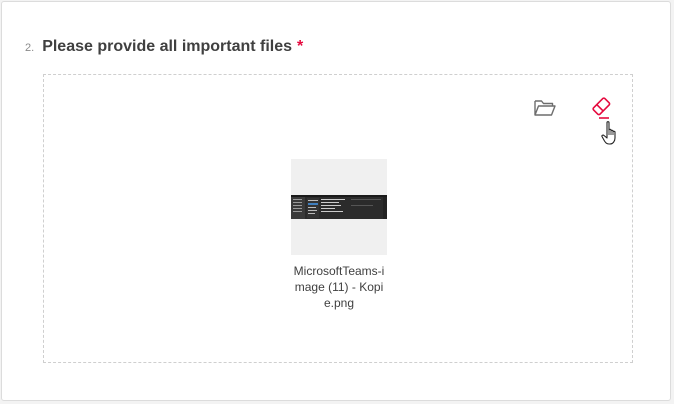 This screenshot has width=674, height=404. I want to click on file-name: MicrosoftTeams-image (11) - Kopie.png, so click(339, 287).